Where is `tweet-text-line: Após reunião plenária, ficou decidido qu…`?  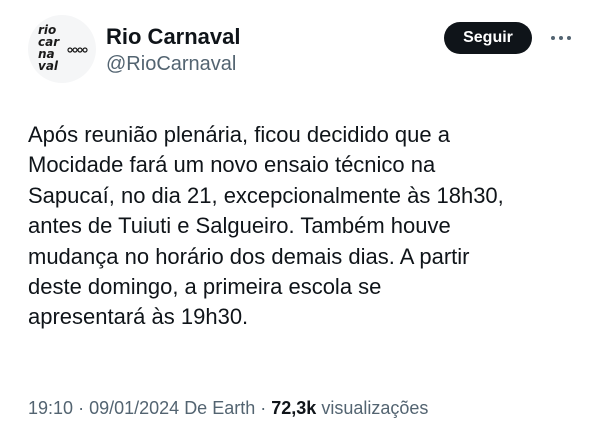
tweet-text-line: Após reunião plenária, ficou decidido qu… is located at coordinates (239, 134).